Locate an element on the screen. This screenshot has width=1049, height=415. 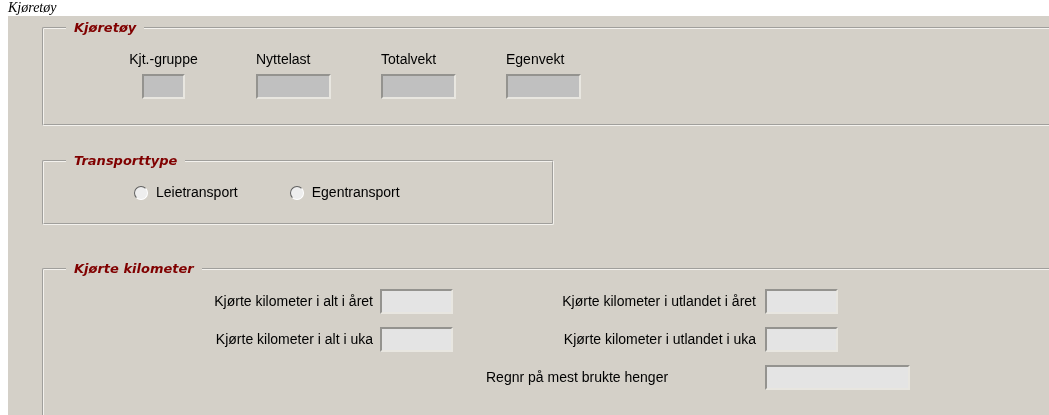
radio-option: Leietransport is located at coordinates (186, 192).